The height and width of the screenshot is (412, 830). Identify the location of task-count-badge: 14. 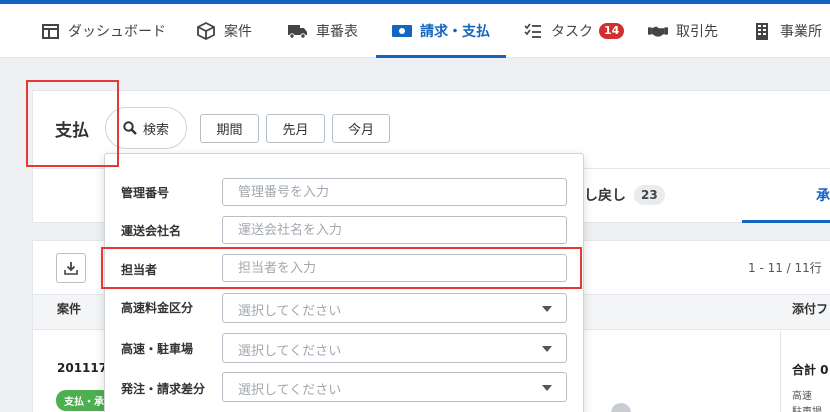
(612, 31).